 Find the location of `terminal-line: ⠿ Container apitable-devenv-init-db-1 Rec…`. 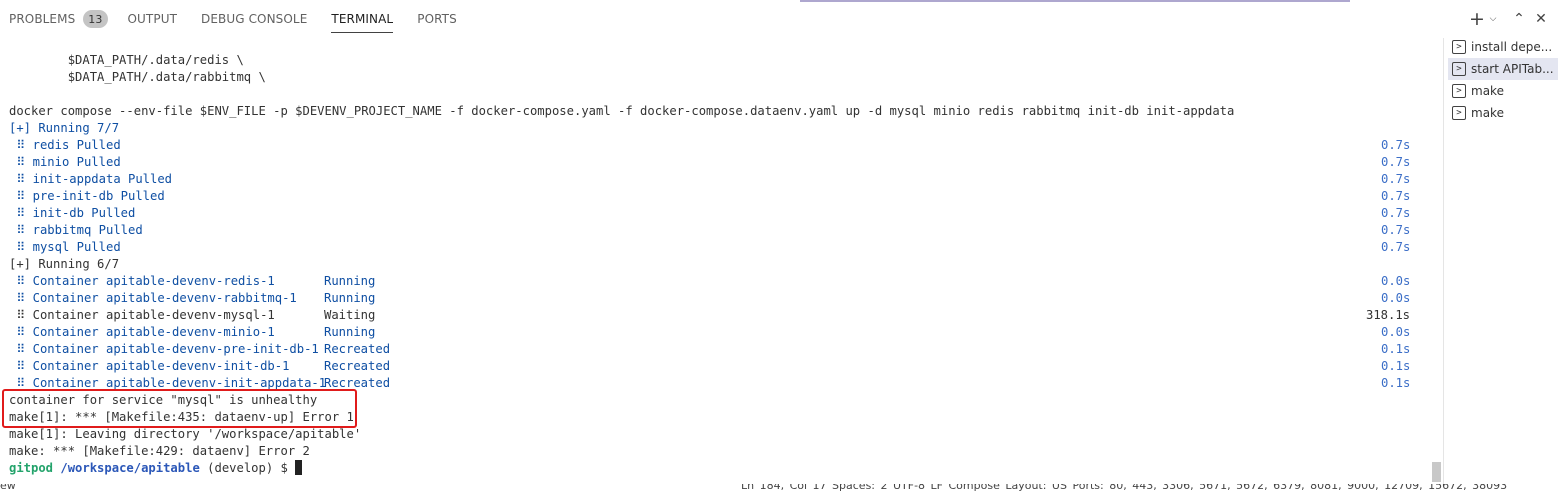

terminal-line: ⠿ Container apitable-devenv-init-db-1 Rec… is located at coordinates (719, 366).